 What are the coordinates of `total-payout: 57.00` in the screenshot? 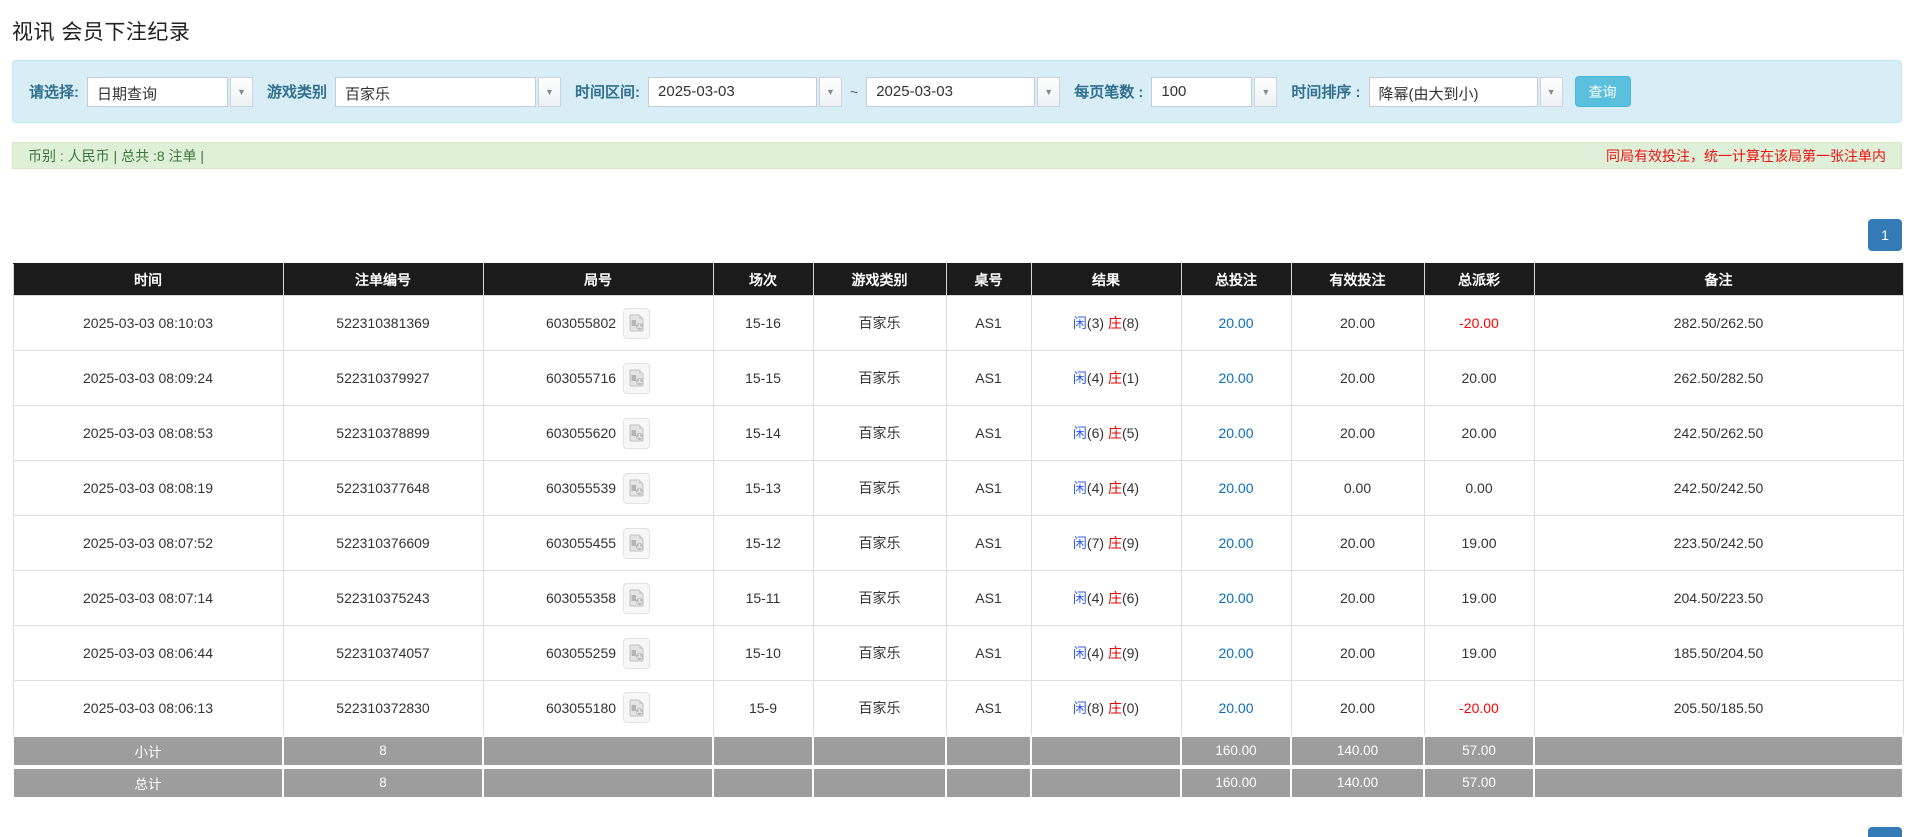 It's located at (1479, 781).